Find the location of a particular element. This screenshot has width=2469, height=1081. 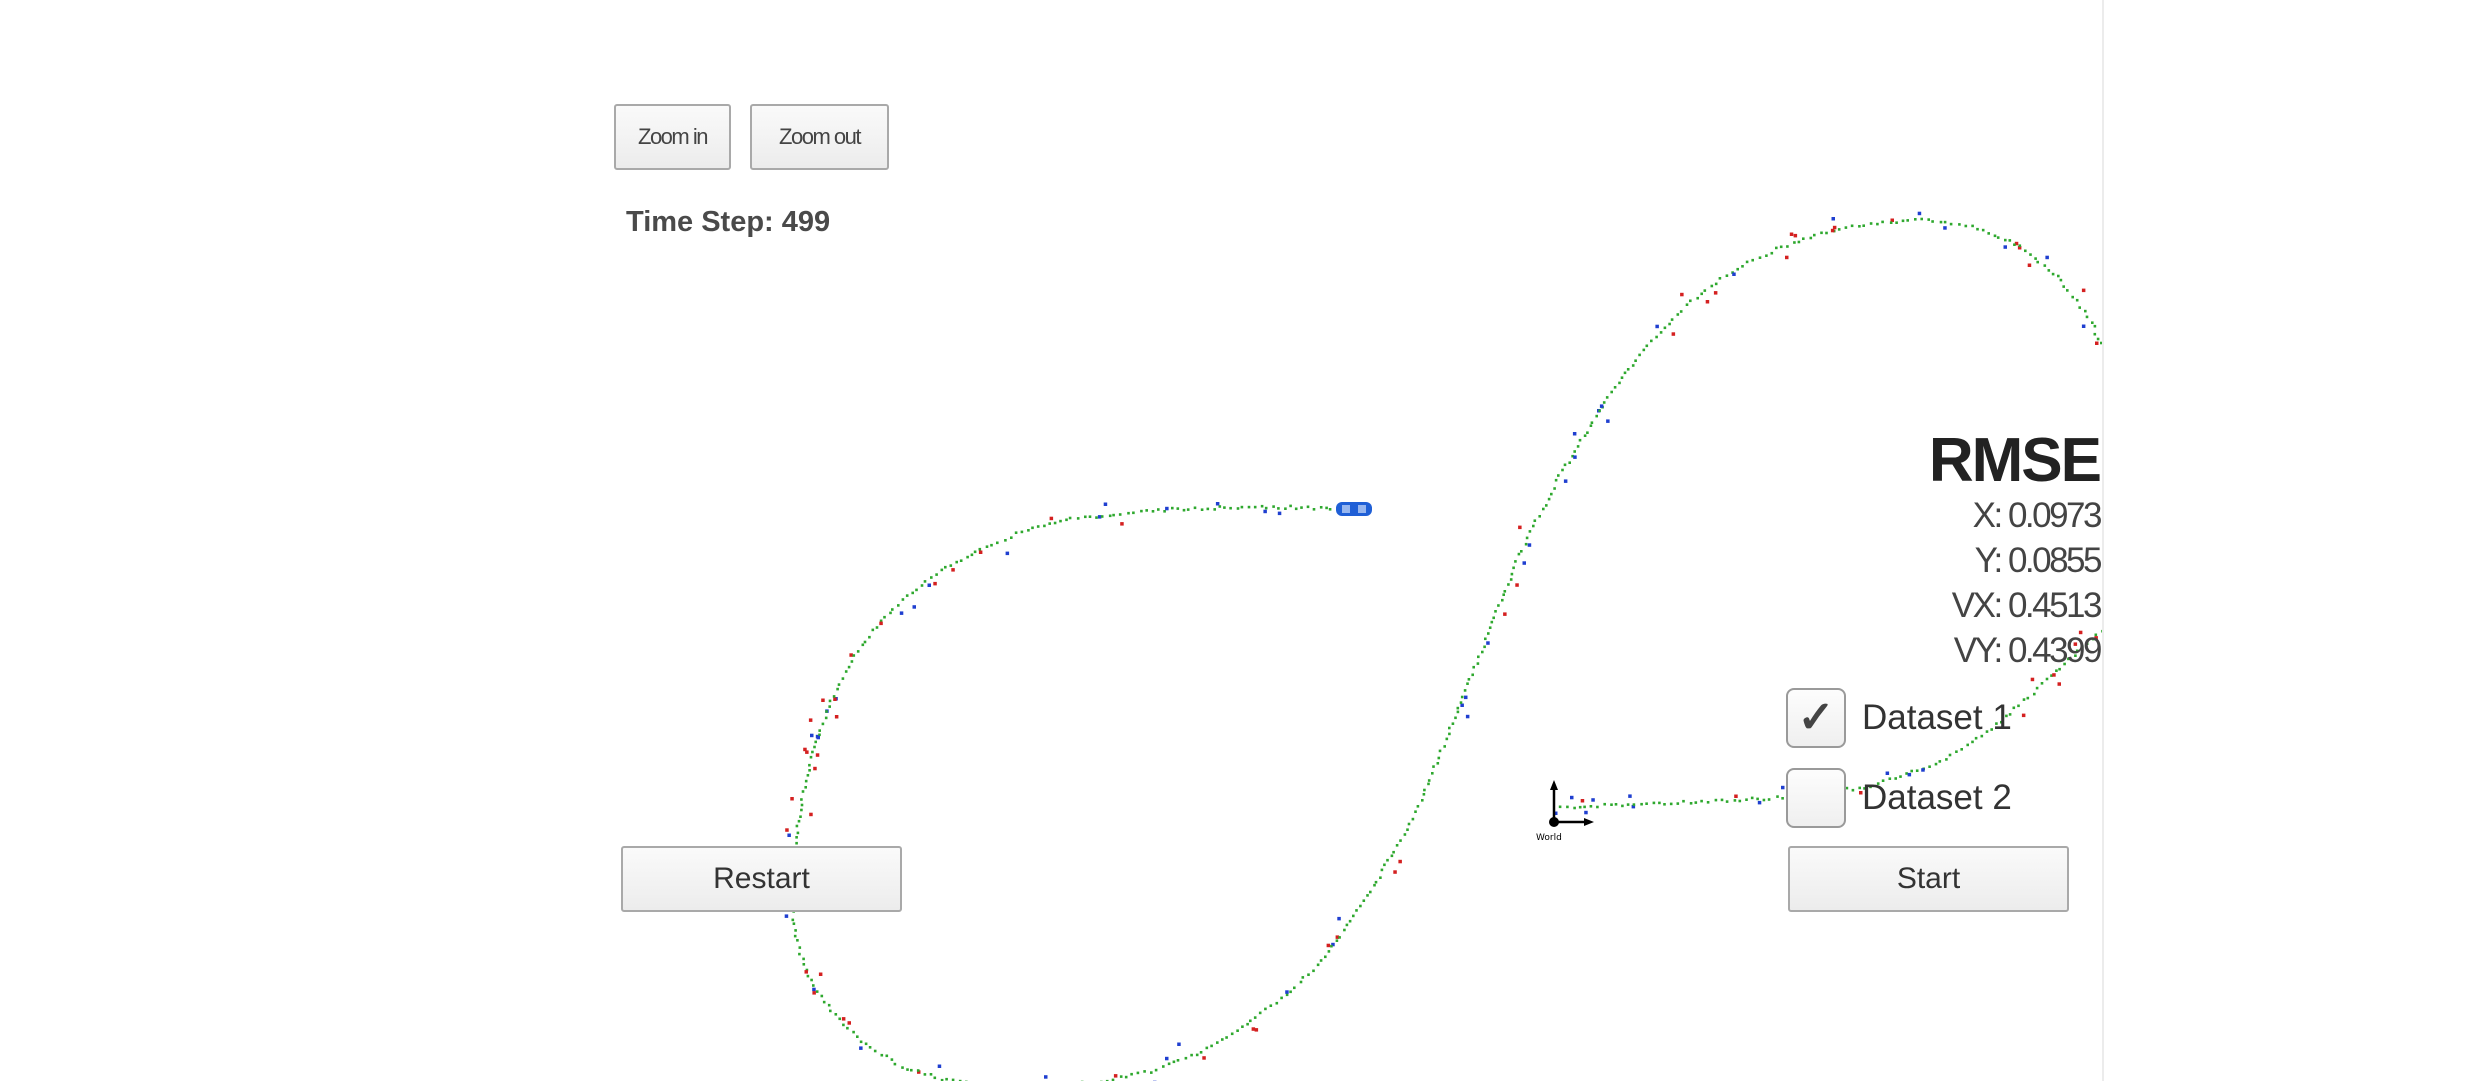

restart-button: Restart is located at coordinates (761, 879).